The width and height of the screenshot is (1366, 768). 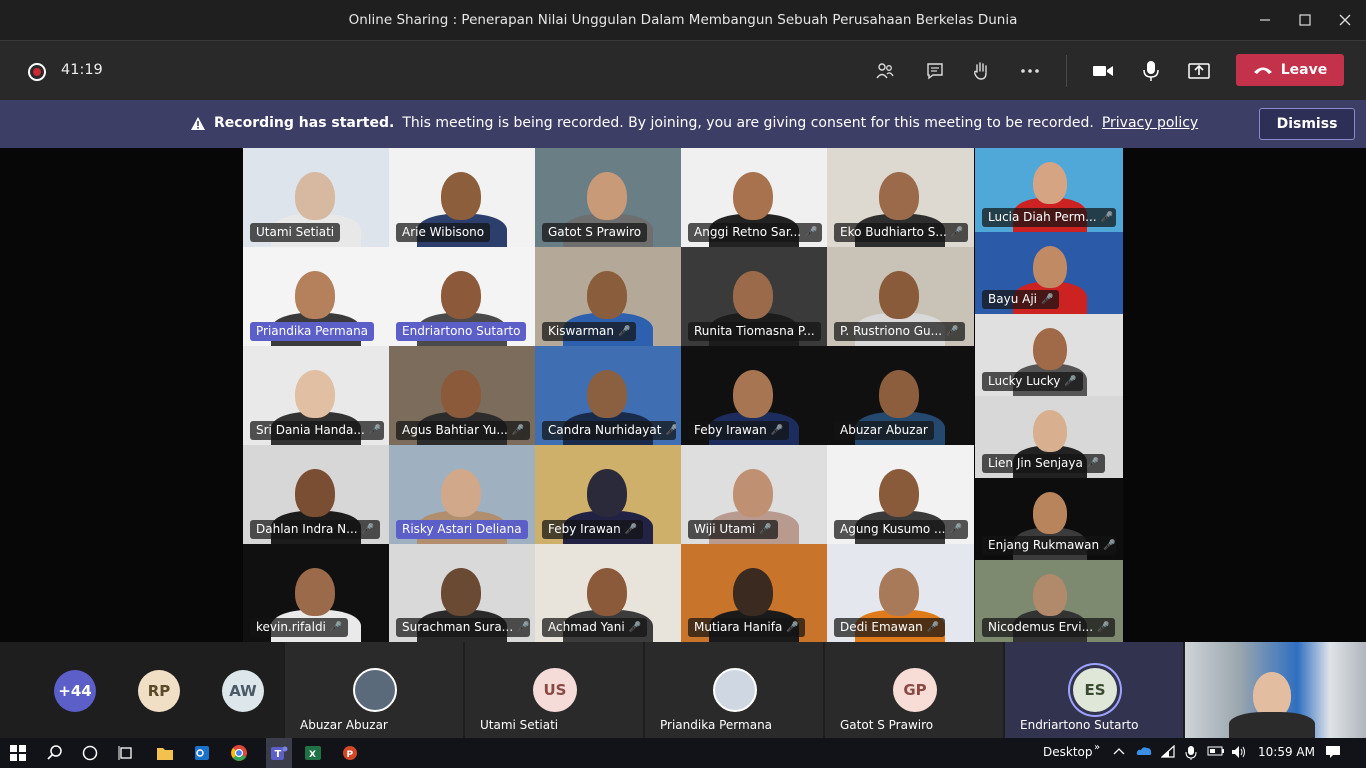 What do you see at coordinates (462, 593) in the screenshot?
I see `video-tile: Surachman Sura... 🎤` at bounding box center [462, 593].